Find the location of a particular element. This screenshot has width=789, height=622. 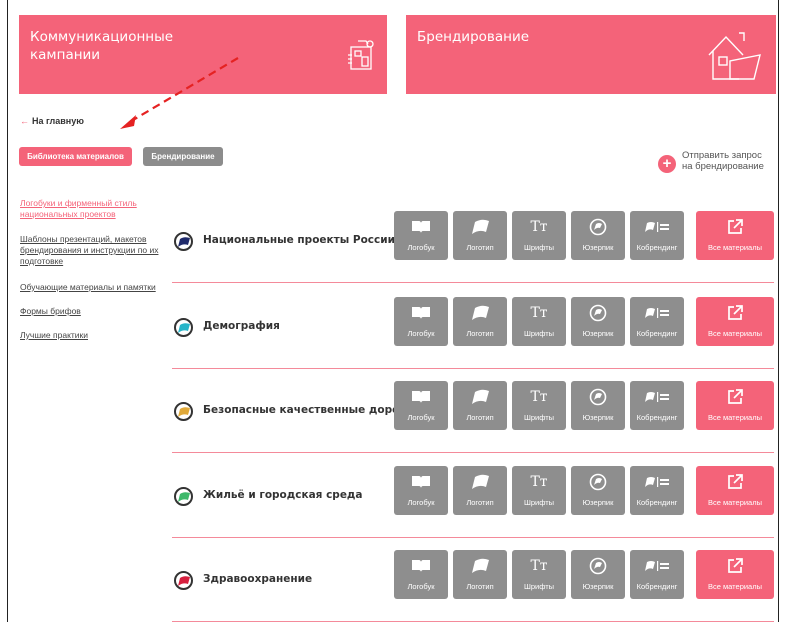

branding-request-button: + Отправить запрос на брендирование is located at coordinates (715, 164).